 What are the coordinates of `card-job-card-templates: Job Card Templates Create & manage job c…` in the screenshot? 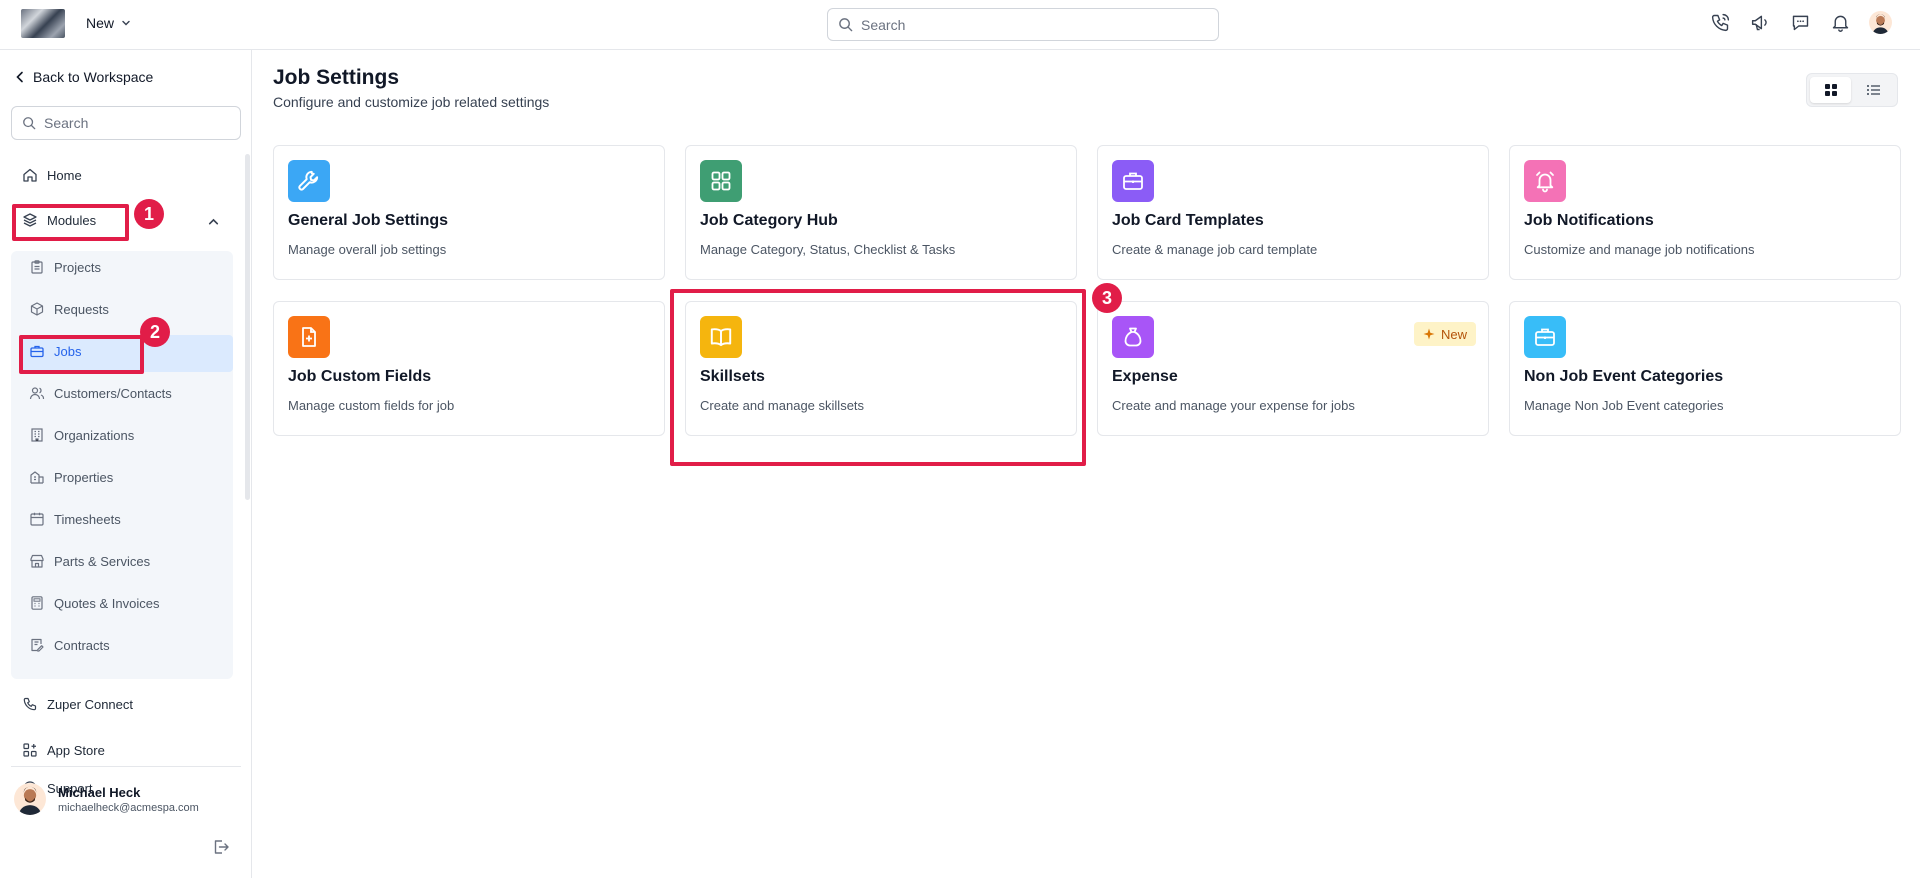 It's located at (1293, 212).